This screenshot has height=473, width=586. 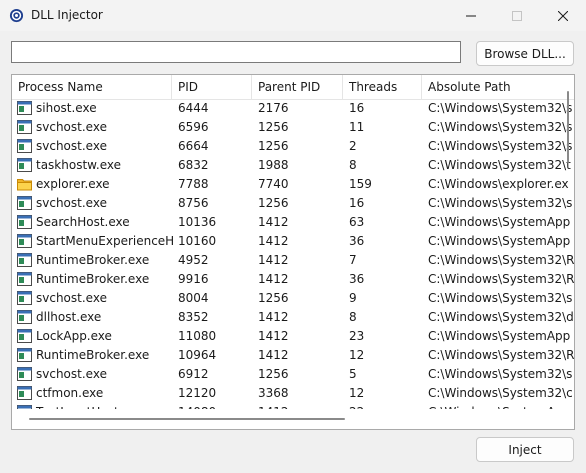 What do you see at coordinates (83, 222) in the screenshot?
I see `process-name-text: SearchHost.exe` at bounding box center [83, 222].